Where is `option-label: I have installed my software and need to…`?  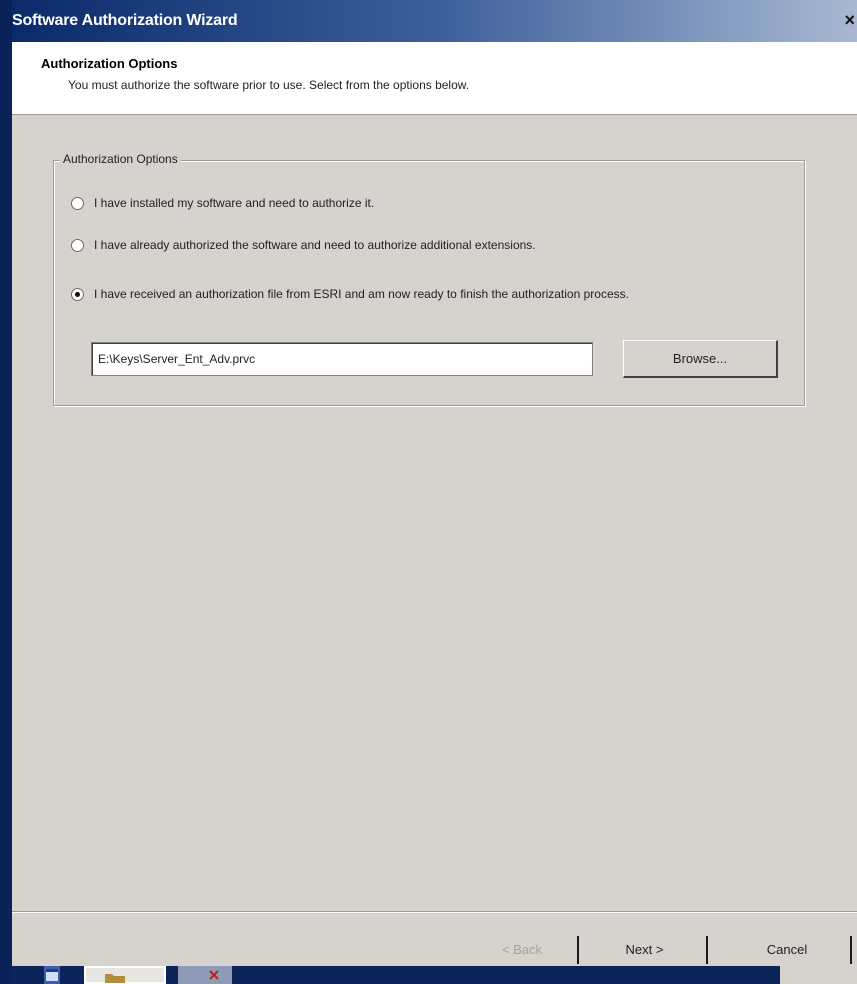
option-label: I have installed my software and need to… is located at coordinates (234, 203).